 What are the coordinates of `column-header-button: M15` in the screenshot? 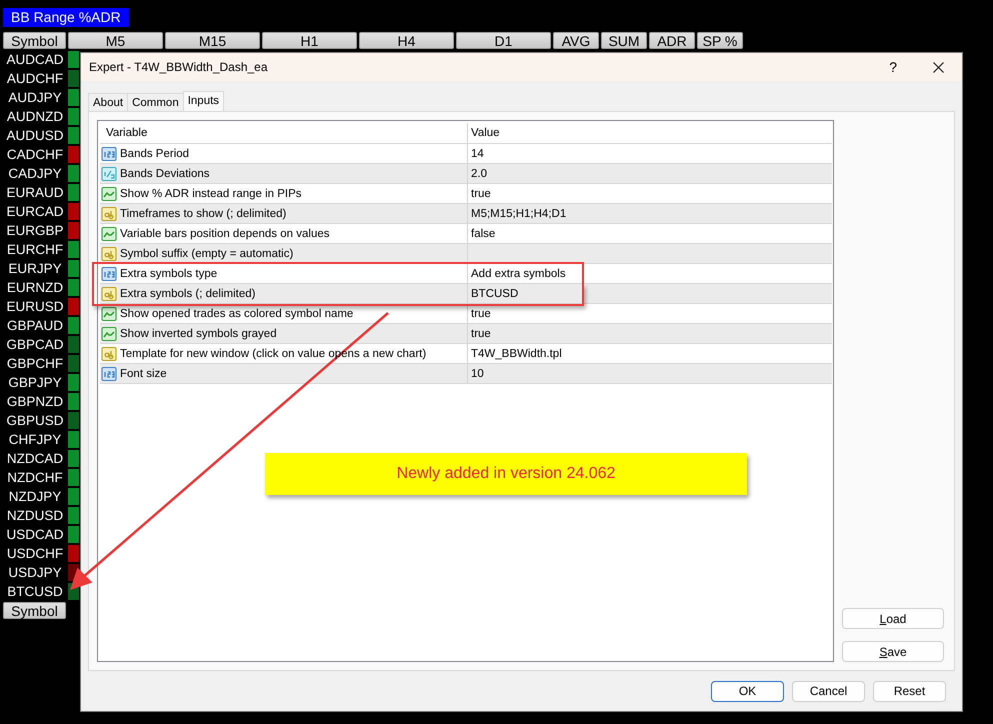 It's located at (212, 40).